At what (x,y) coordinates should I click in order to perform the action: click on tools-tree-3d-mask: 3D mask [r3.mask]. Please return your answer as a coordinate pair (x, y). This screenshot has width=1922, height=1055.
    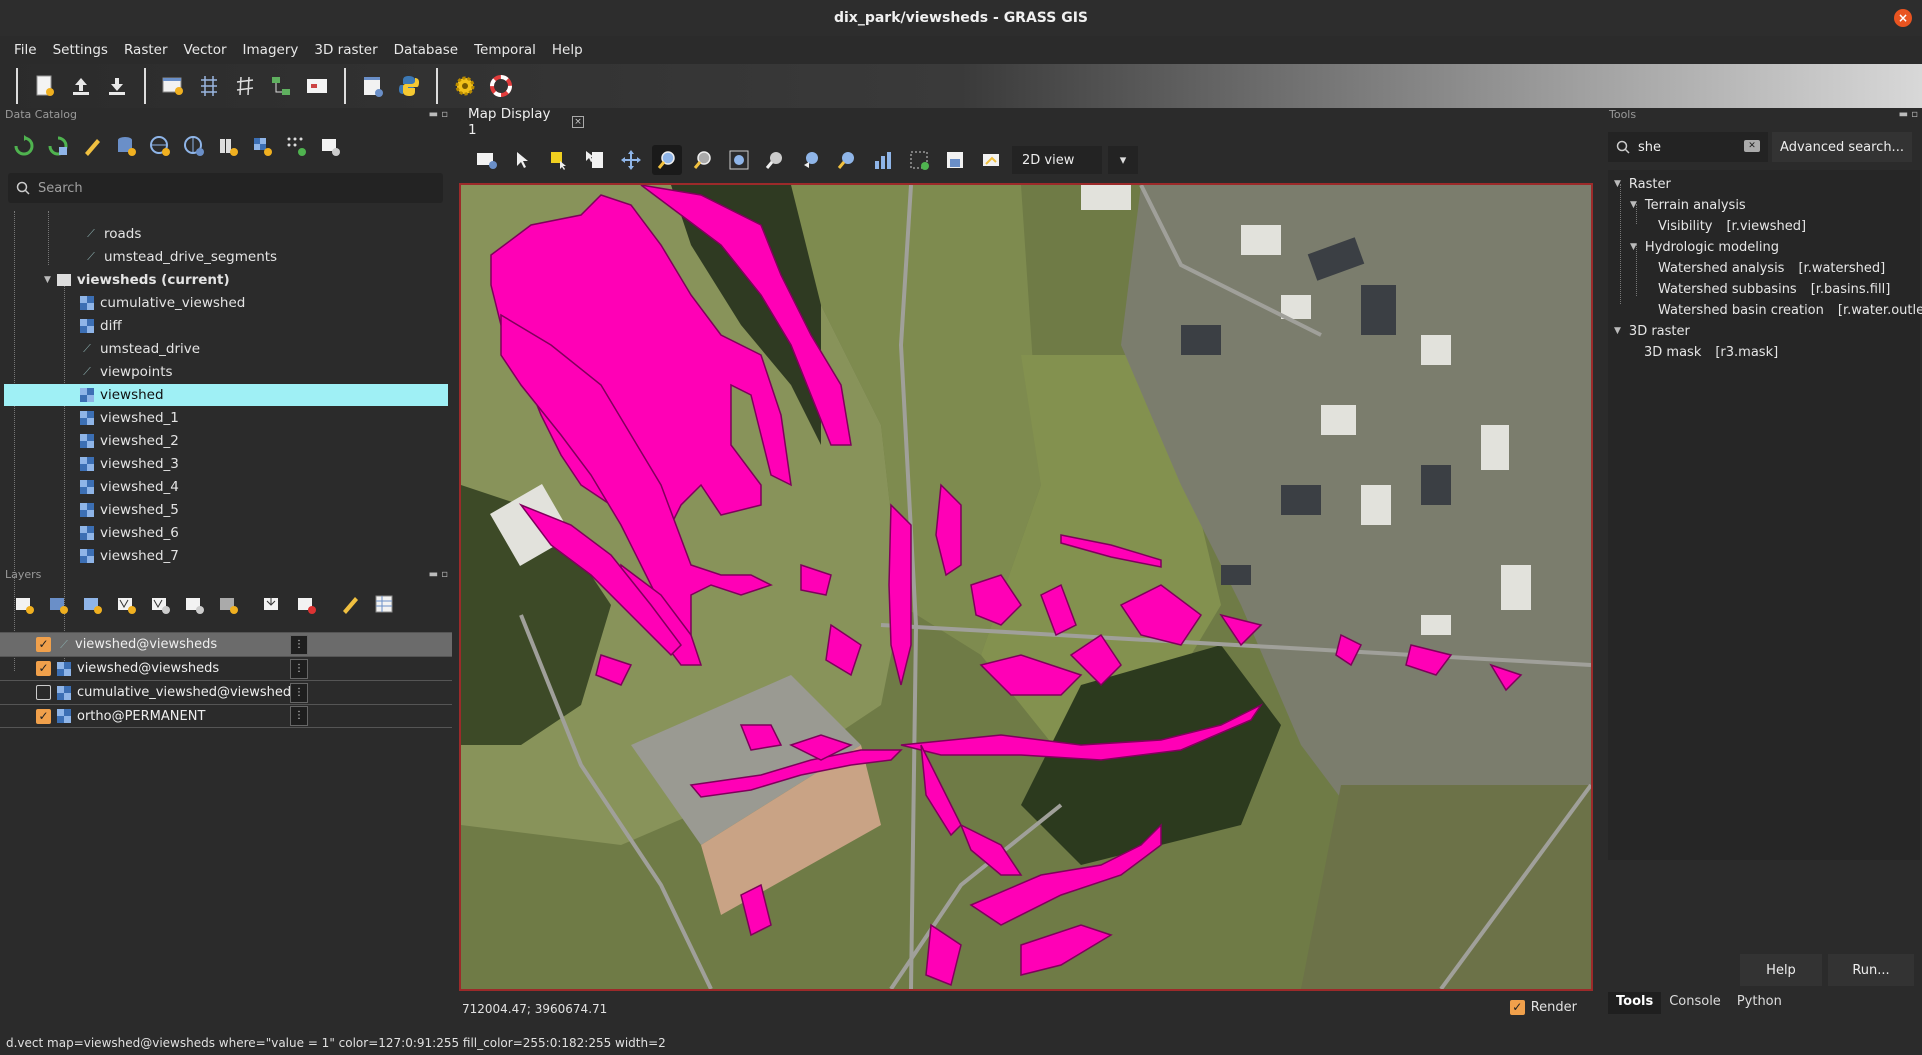
    Looking at the image, I should click on (1711, 352).